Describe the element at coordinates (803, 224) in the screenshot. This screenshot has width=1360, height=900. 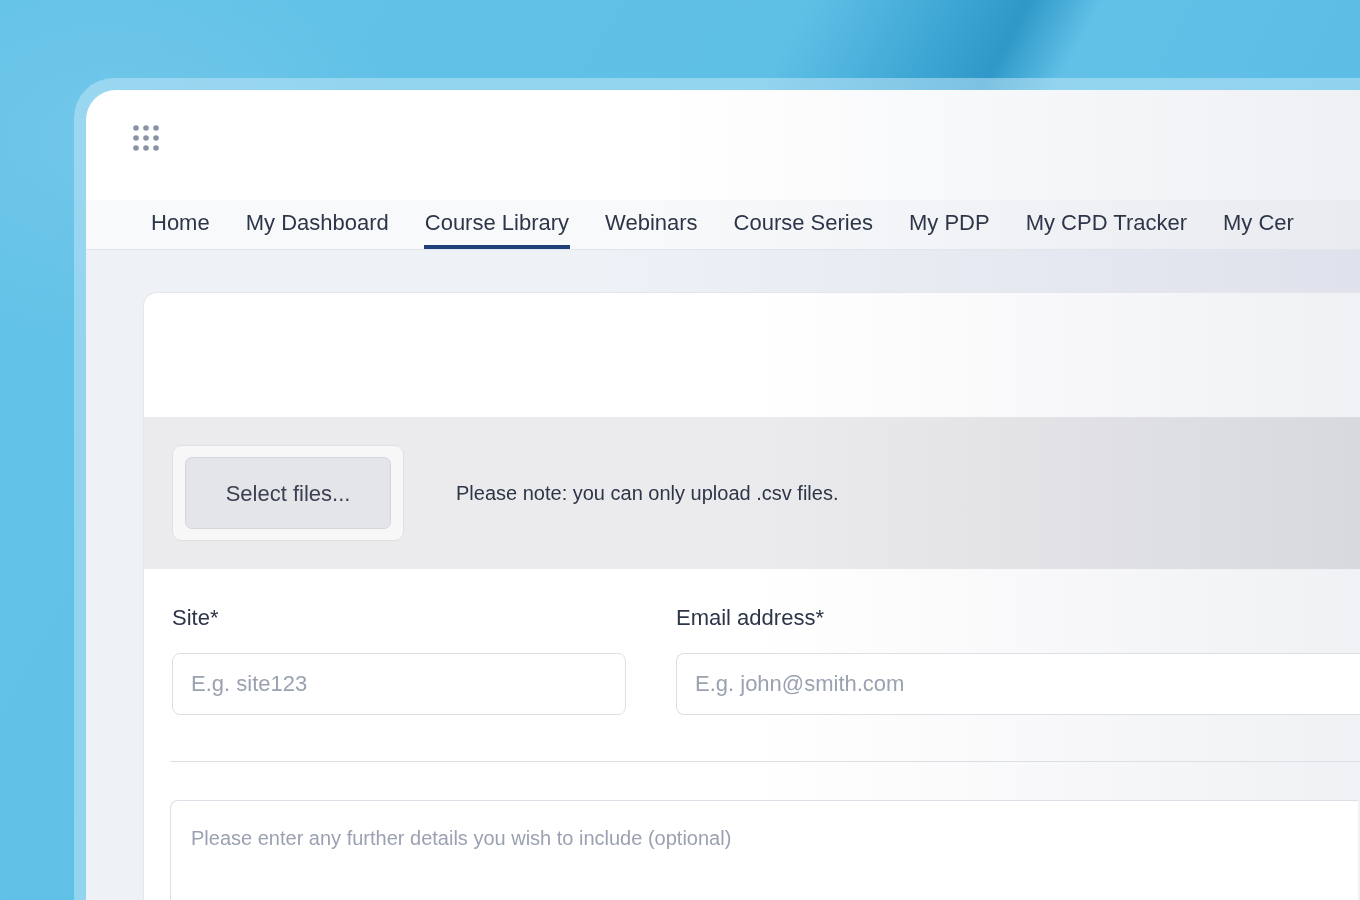
I see `nav-tab: Course Series` at that location.